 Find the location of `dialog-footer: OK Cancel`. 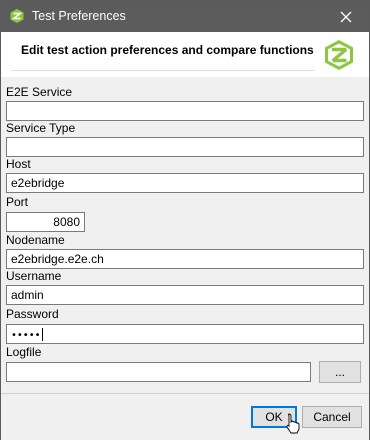

dialog-footer: OK Cancel is located at coordinates (185, 416).